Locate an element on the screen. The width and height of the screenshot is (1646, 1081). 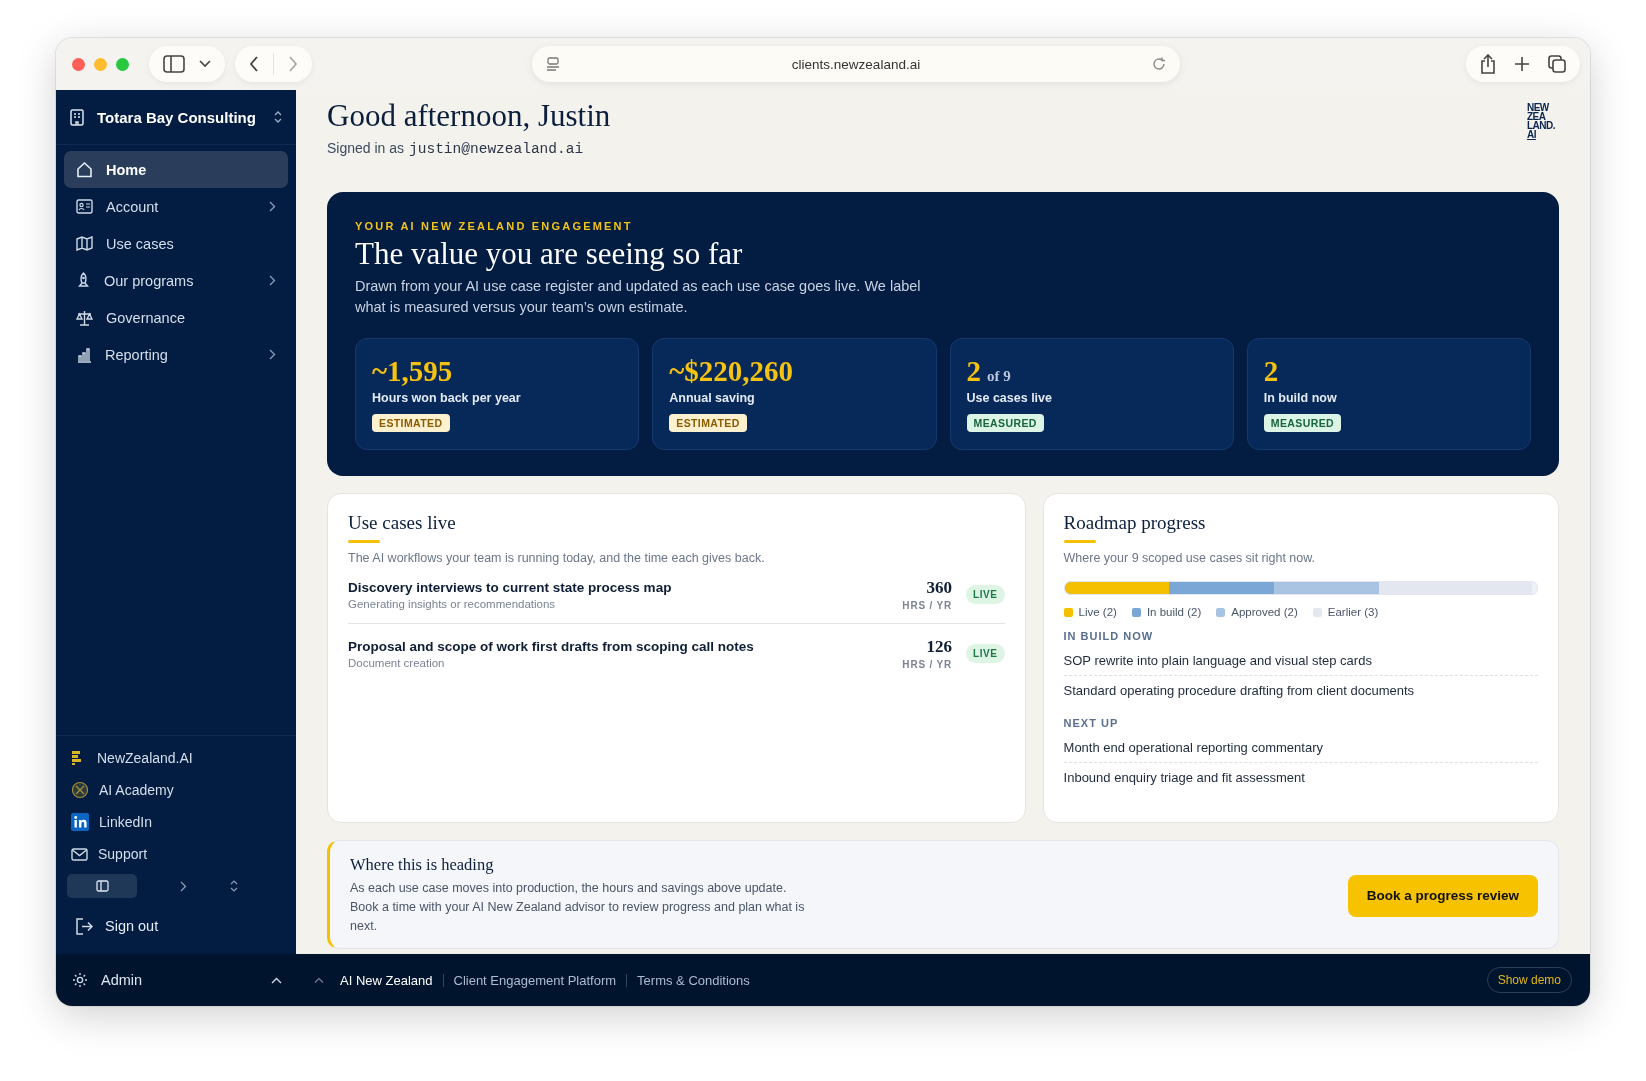
use-case-title: Discovery interviews to current state process map is located at coordinates (510, 587).